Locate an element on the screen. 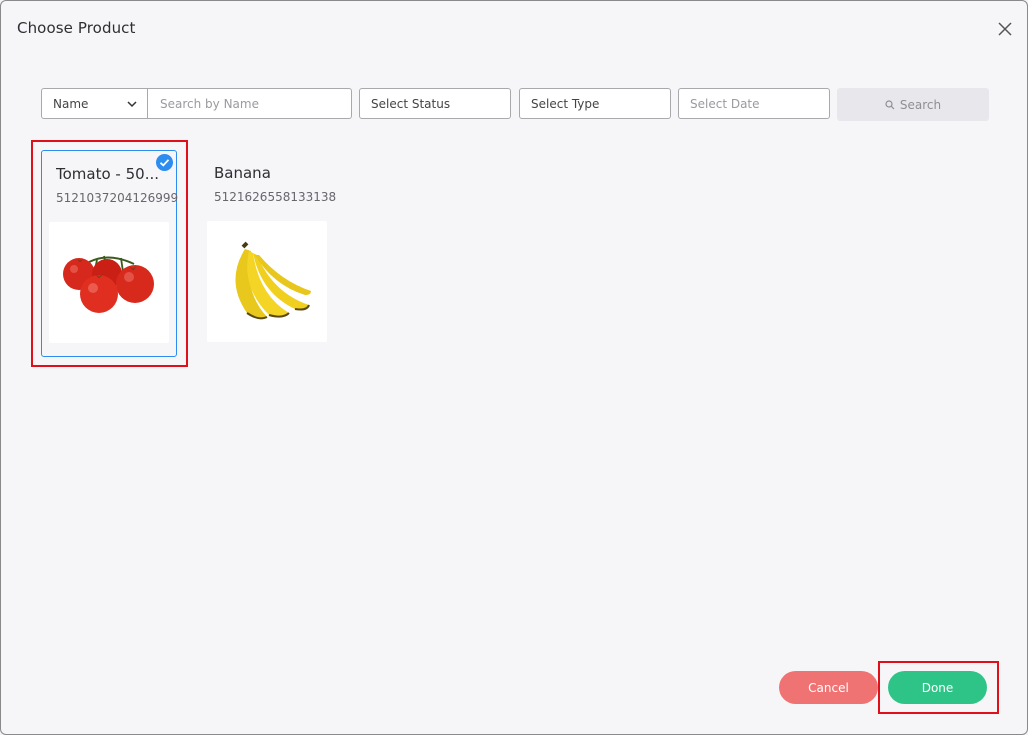 The image size is (1028, 735). banana-image is located at coordinates (267, 281).